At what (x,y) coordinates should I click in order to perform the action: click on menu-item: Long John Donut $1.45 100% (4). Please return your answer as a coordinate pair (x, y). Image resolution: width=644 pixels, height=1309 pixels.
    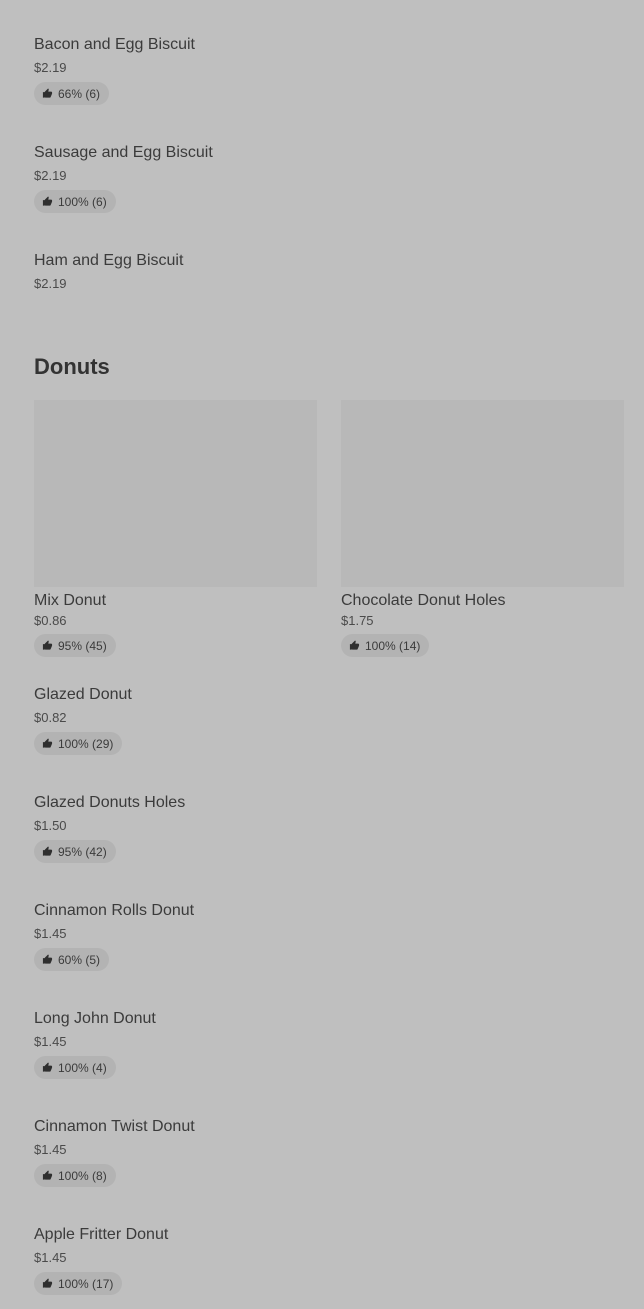
    Looking at the image, I should click on (95, 1044).